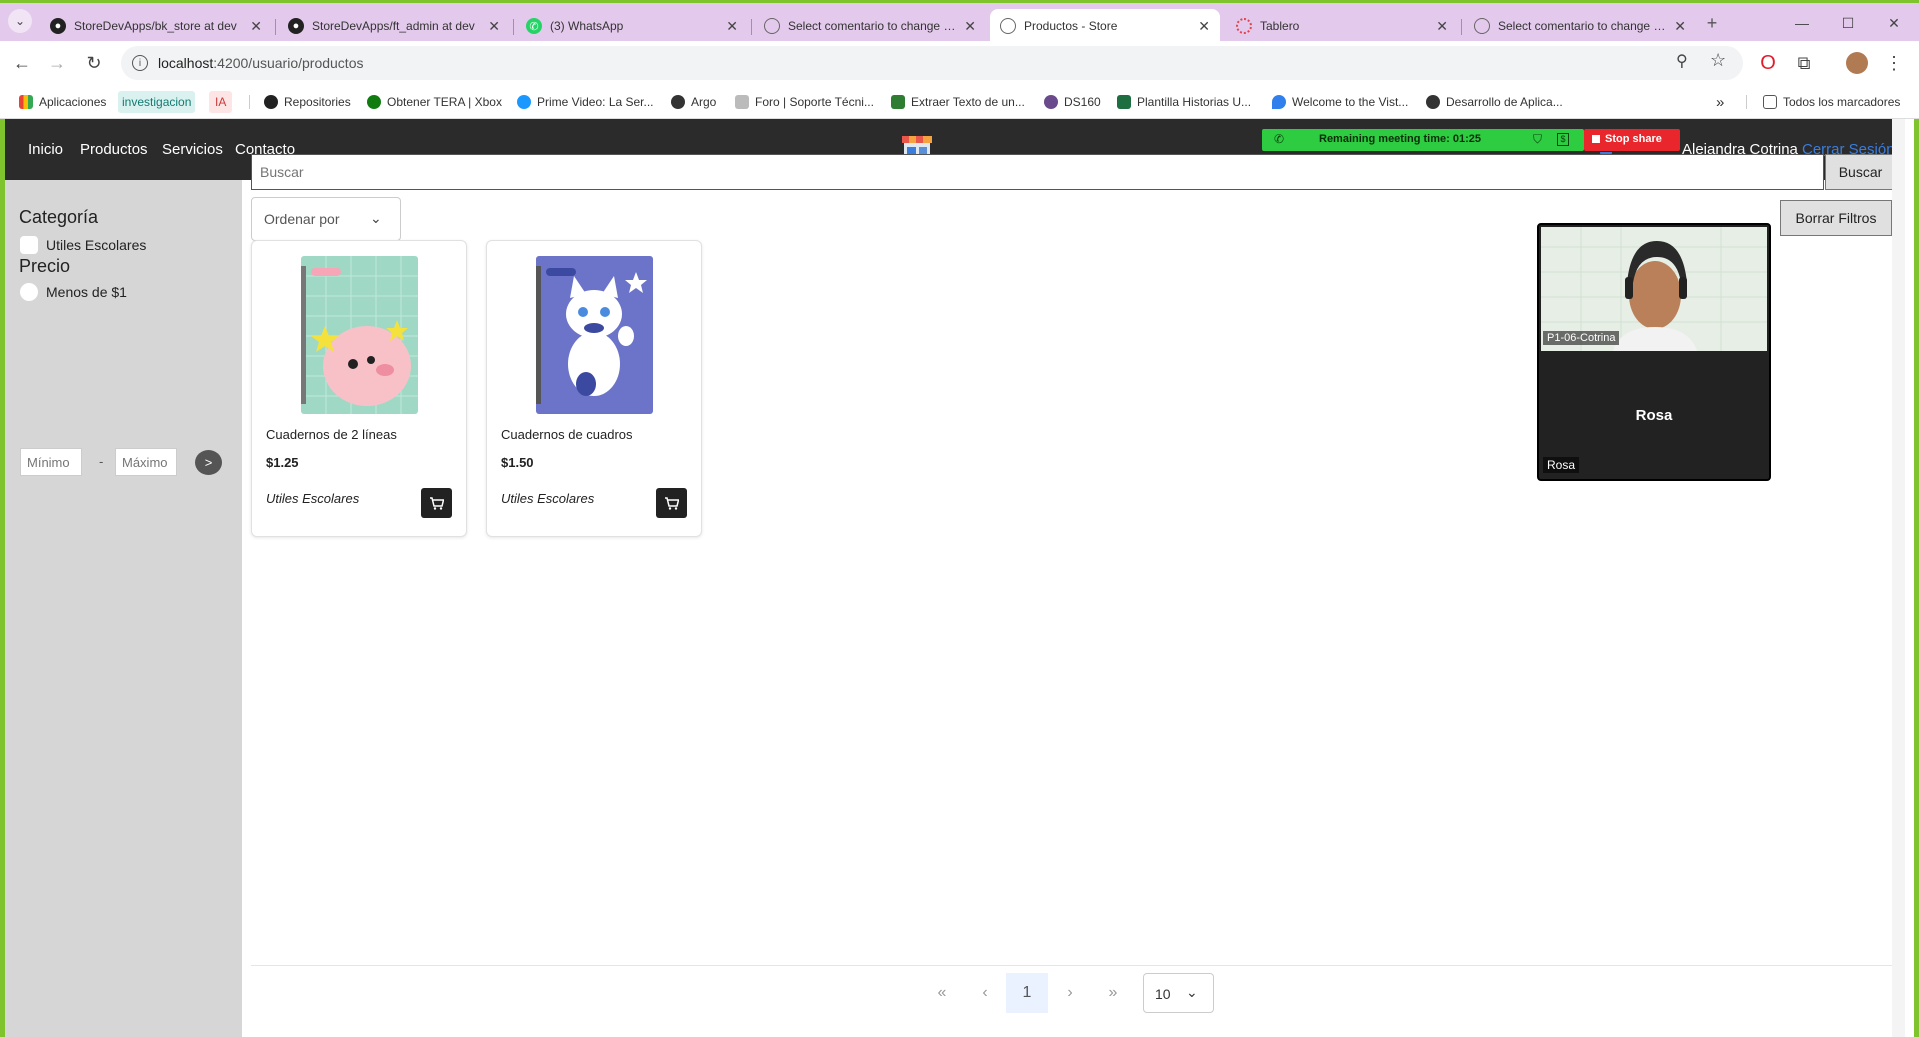  I want to click on scrollbar, so click(1898, 578).